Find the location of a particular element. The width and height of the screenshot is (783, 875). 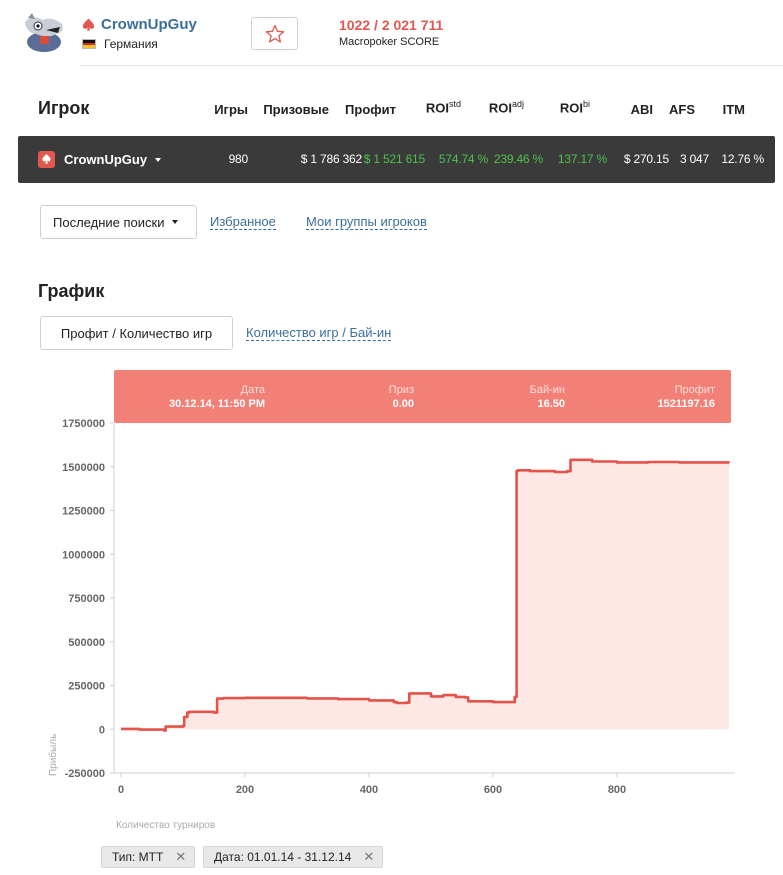

row-player-name: CrownUpGuy is located at coordinates (105, 159).